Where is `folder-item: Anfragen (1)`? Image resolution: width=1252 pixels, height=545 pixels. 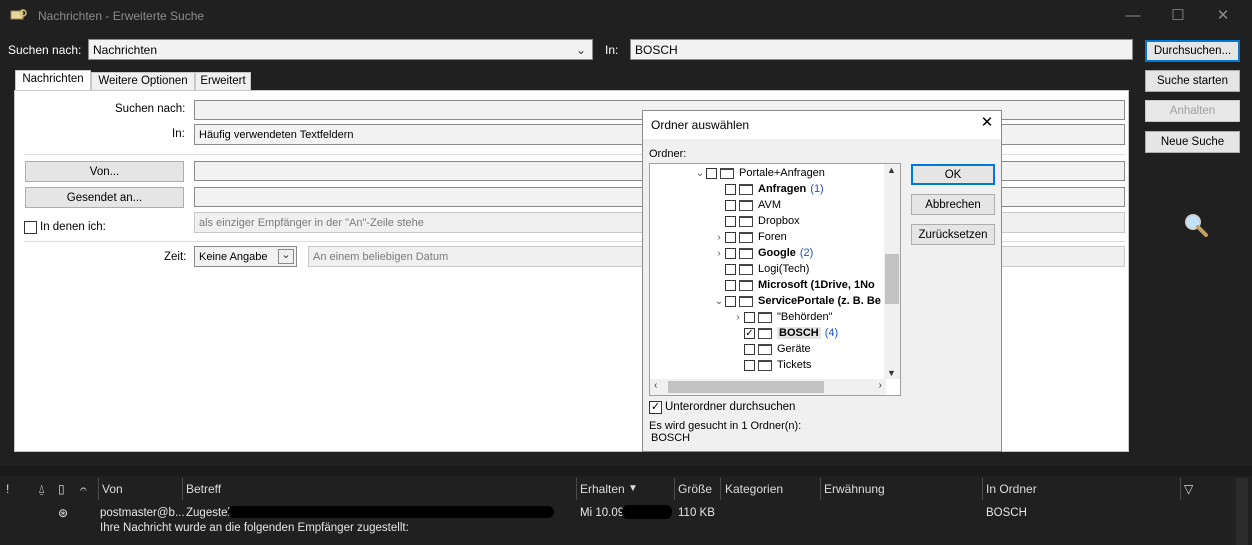
folder-item: Anfragen (1) is located at coordinates (768, 189).